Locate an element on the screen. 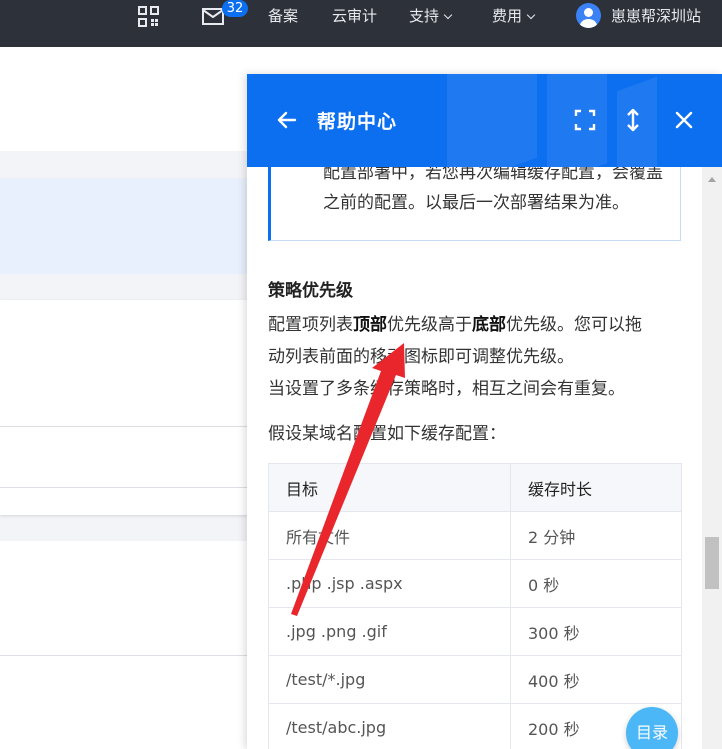 The width and height of the screenshot is (722, 749). top-nav-bar: 32 备案 云审计 支持 费用 崽崽帮深圳站 is located at coordinates (361, 23).